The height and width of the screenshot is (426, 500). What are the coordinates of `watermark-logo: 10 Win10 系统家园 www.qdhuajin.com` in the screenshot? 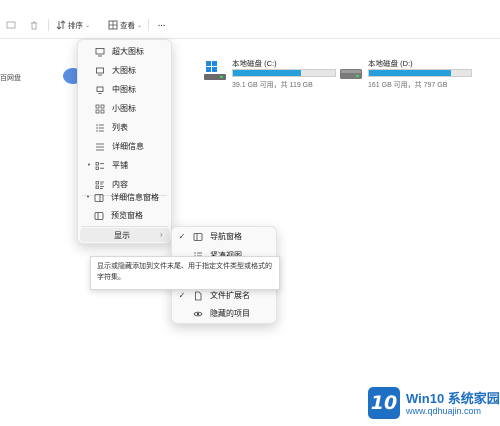 It's located at (434, 406).